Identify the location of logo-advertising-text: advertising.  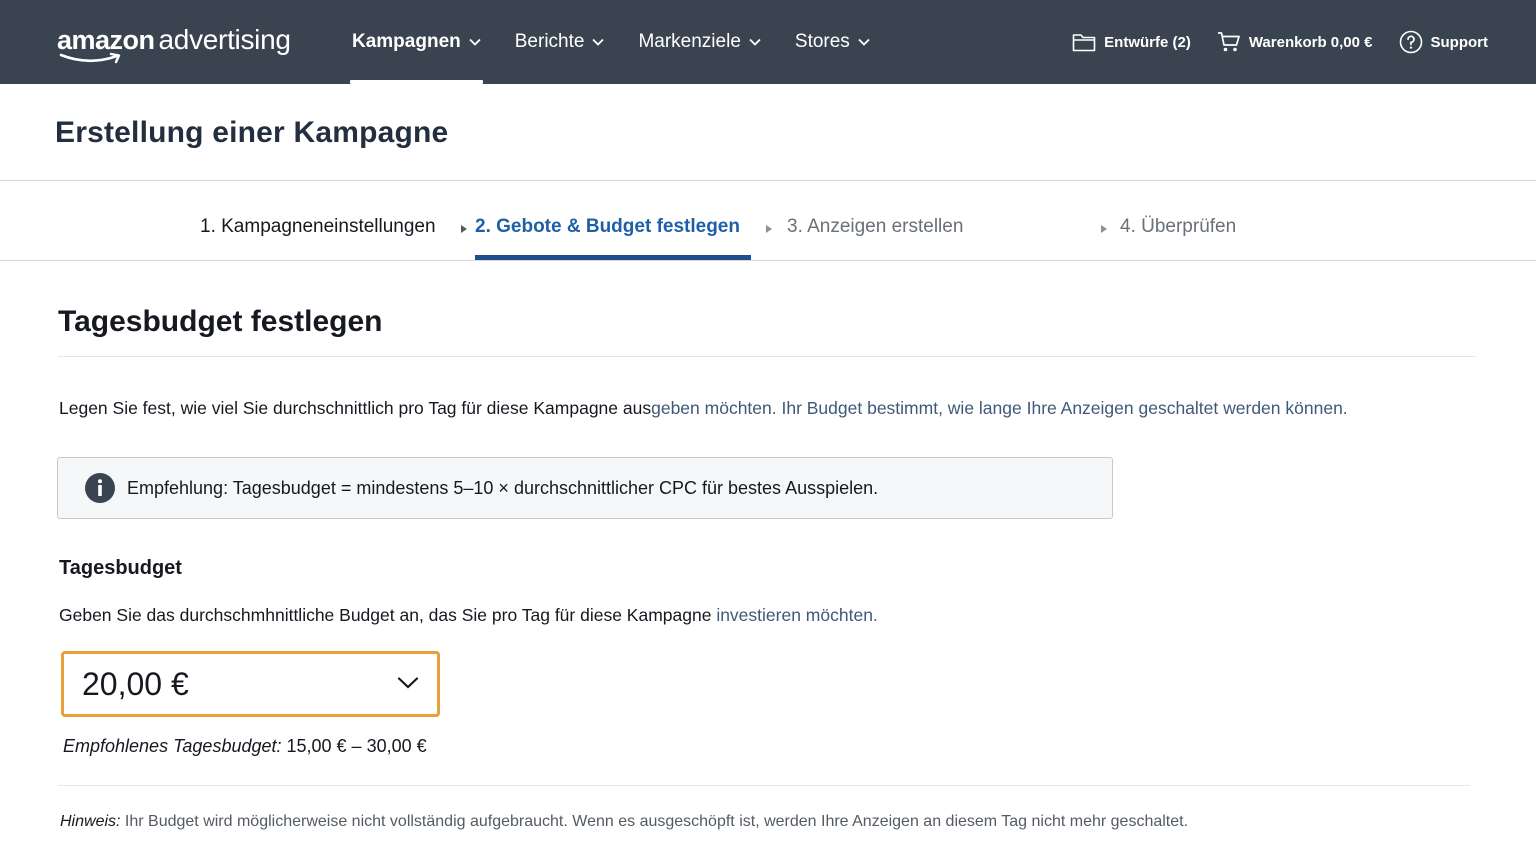
(224, 39).